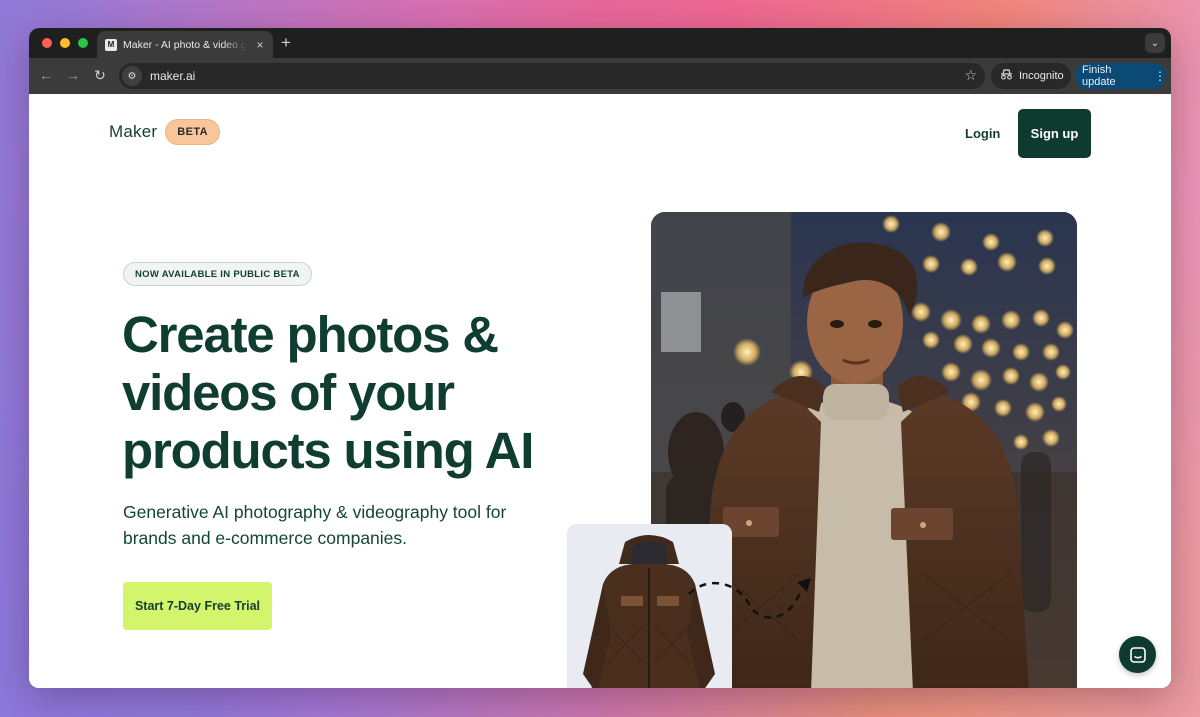 The width and height of the screenshot is (1200, 717). I want to click on url-text: maker.ai, so click(172, 76).